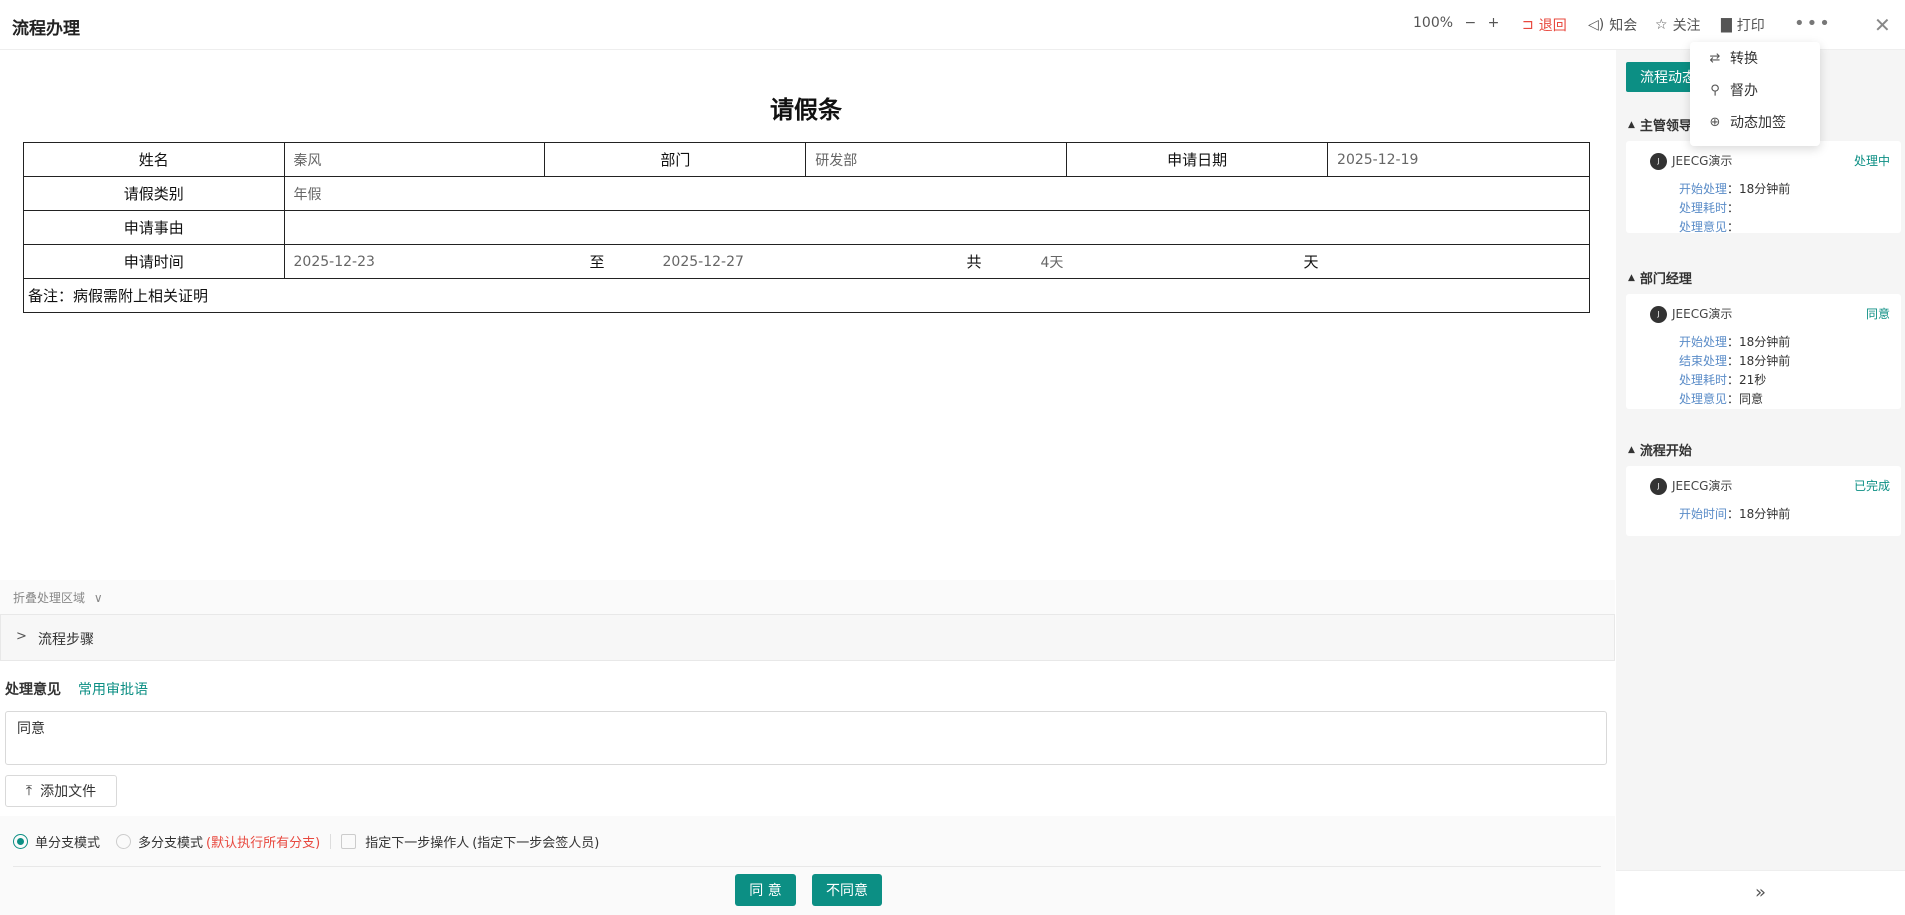 The height and width of the screenshot is (915, 1905). Describe the element at coordinates (61, 791) in the screenshot. I see `add-file-button: ⤒ 添加文件` at that location.